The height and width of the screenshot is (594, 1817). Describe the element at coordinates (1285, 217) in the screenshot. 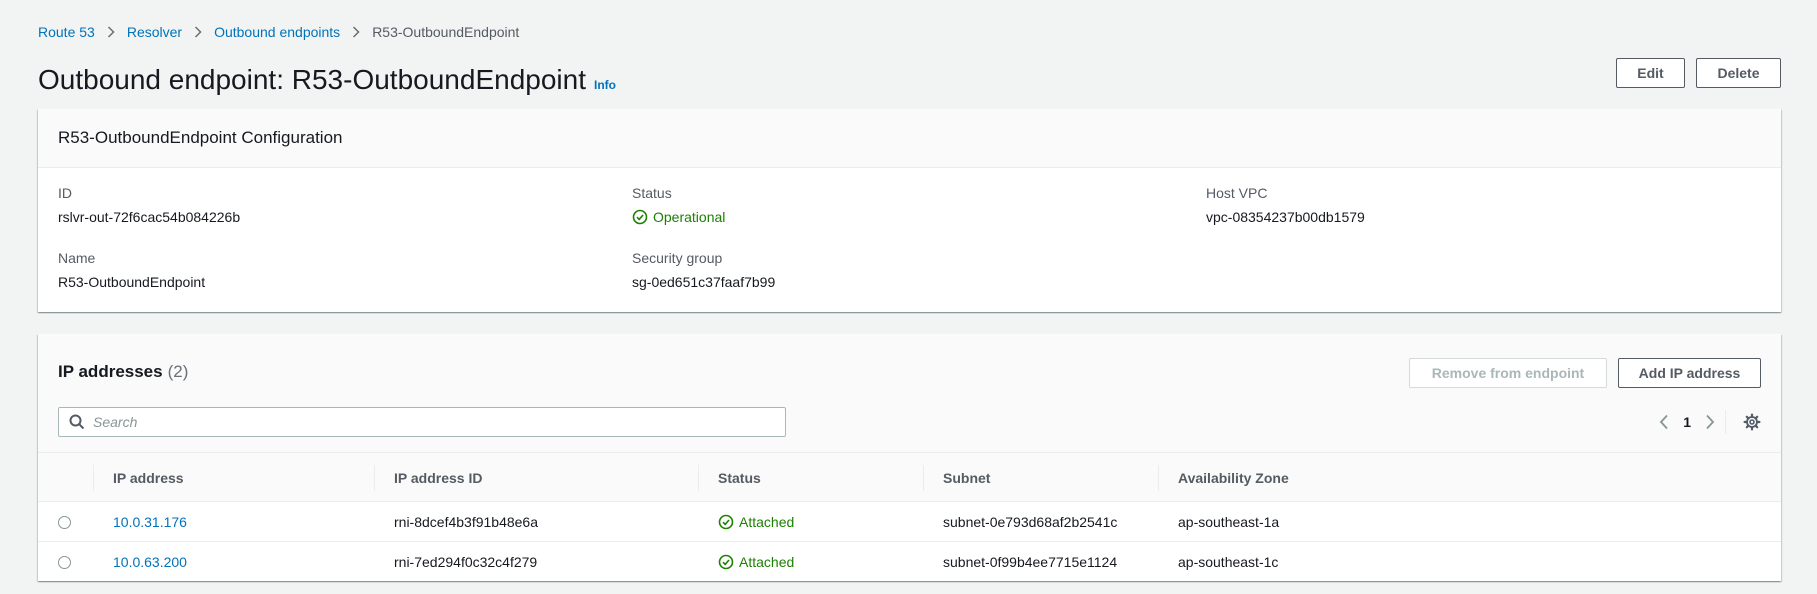

I see `host-vpc-value: vpc-08354237b00db1579` at that location.